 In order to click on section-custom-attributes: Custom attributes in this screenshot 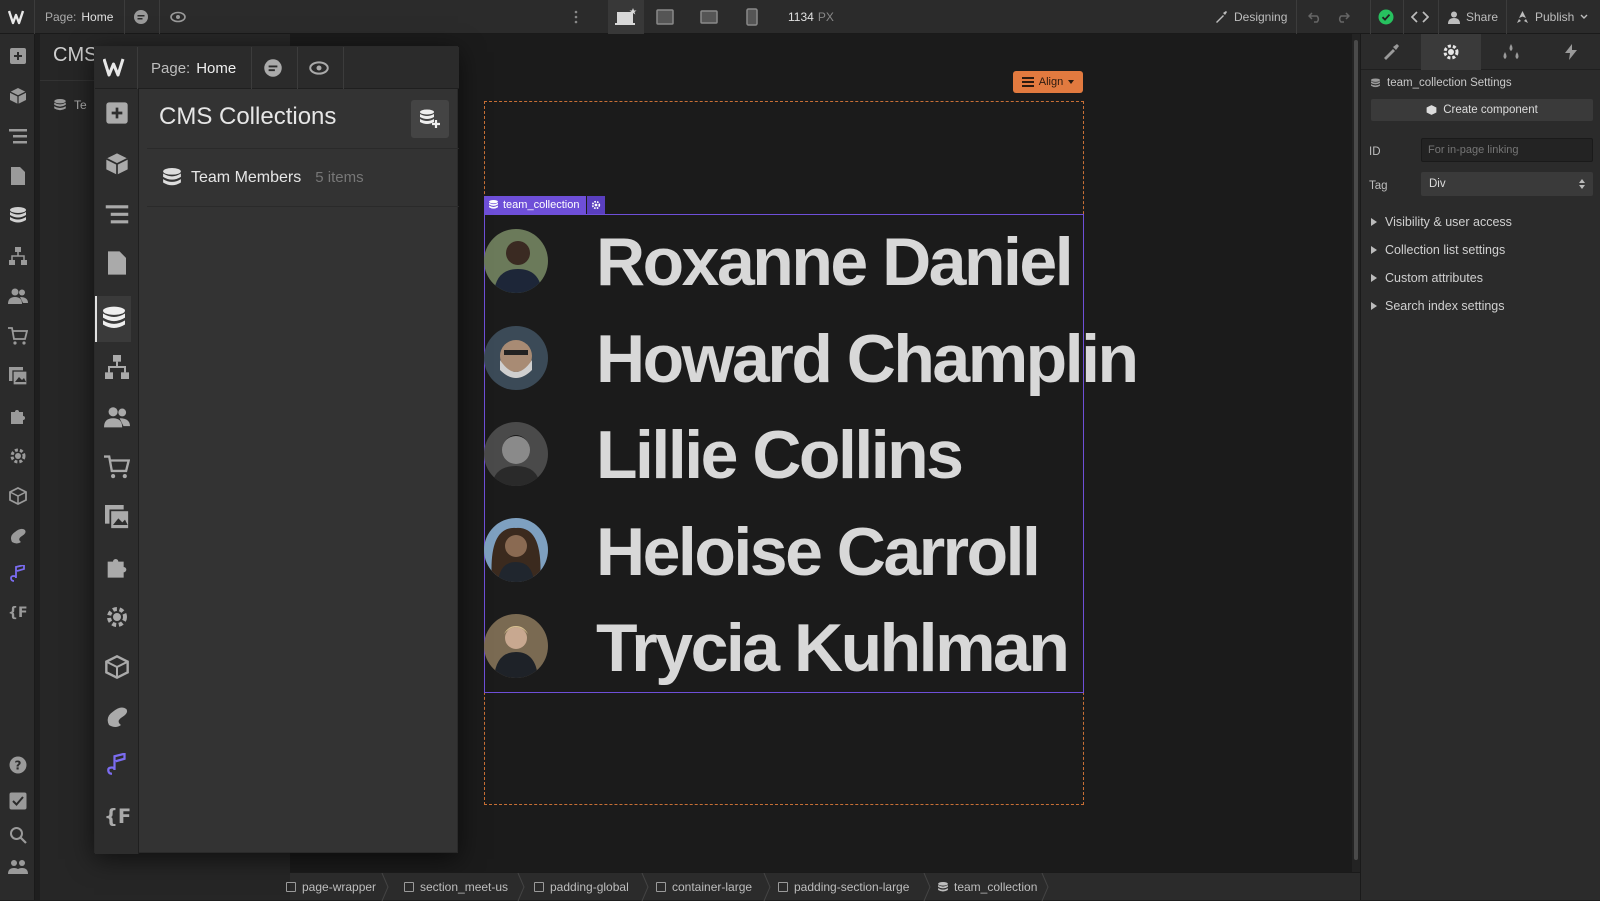, I will do `click(1427, 278)`.